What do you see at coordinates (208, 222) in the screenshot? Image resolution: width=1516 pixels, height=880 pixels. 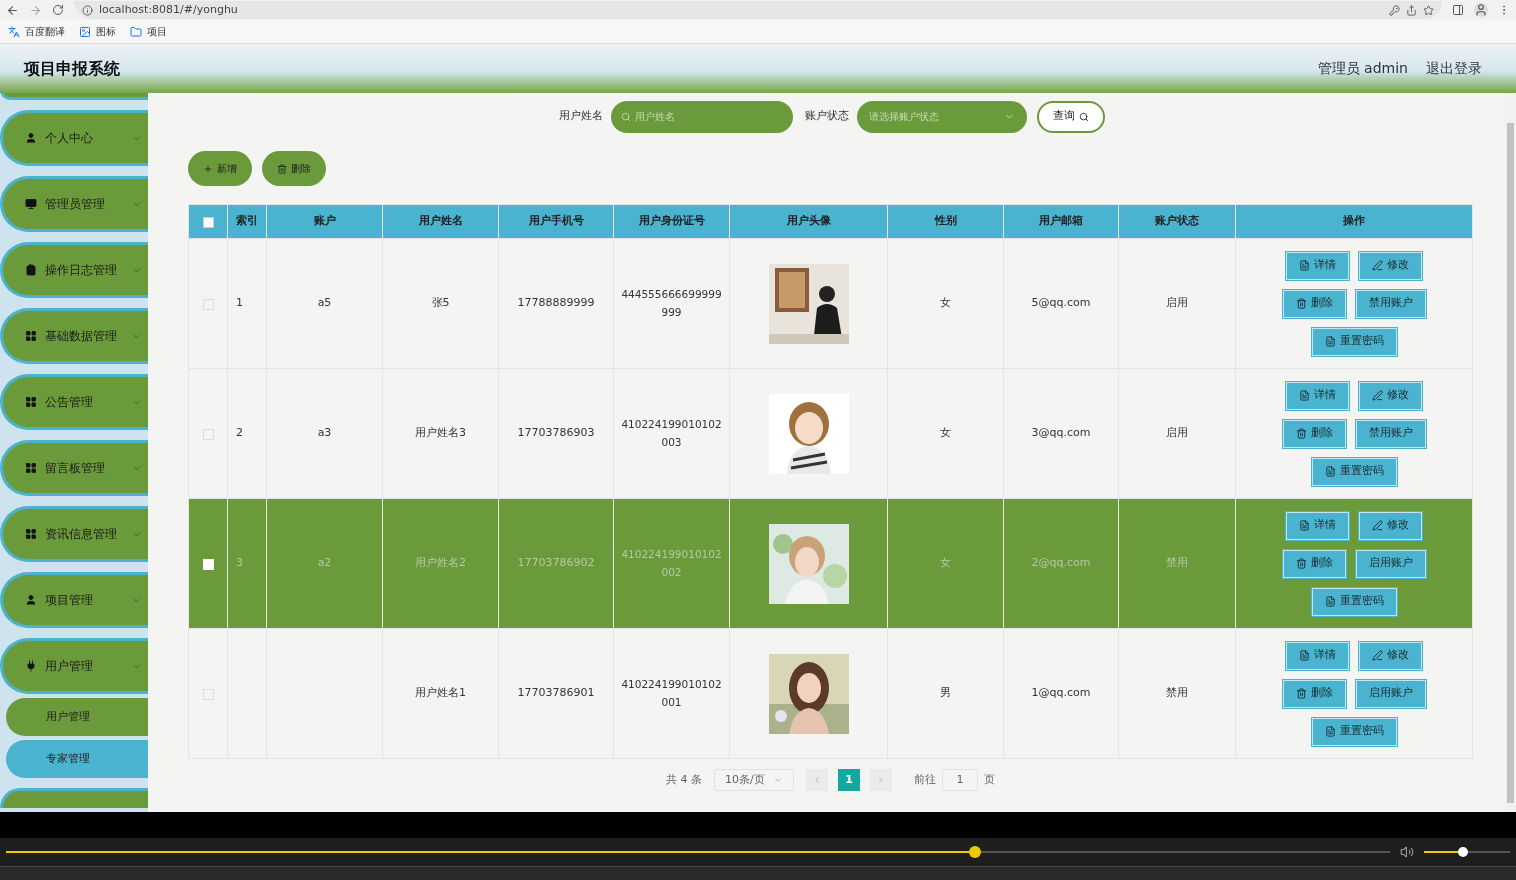 I see `select-all-checkbox` at bounding box center [208, 222].